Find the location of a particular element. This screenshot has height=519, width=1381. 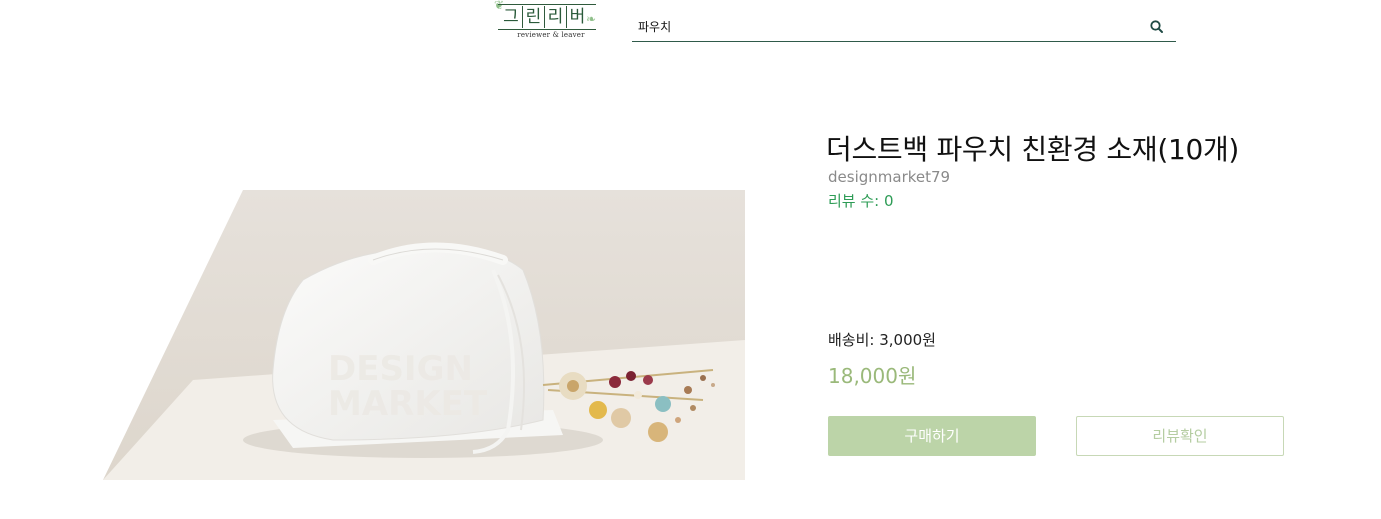

logo-subtitle: reviewer & leaver is located at coordinates (551, 35).